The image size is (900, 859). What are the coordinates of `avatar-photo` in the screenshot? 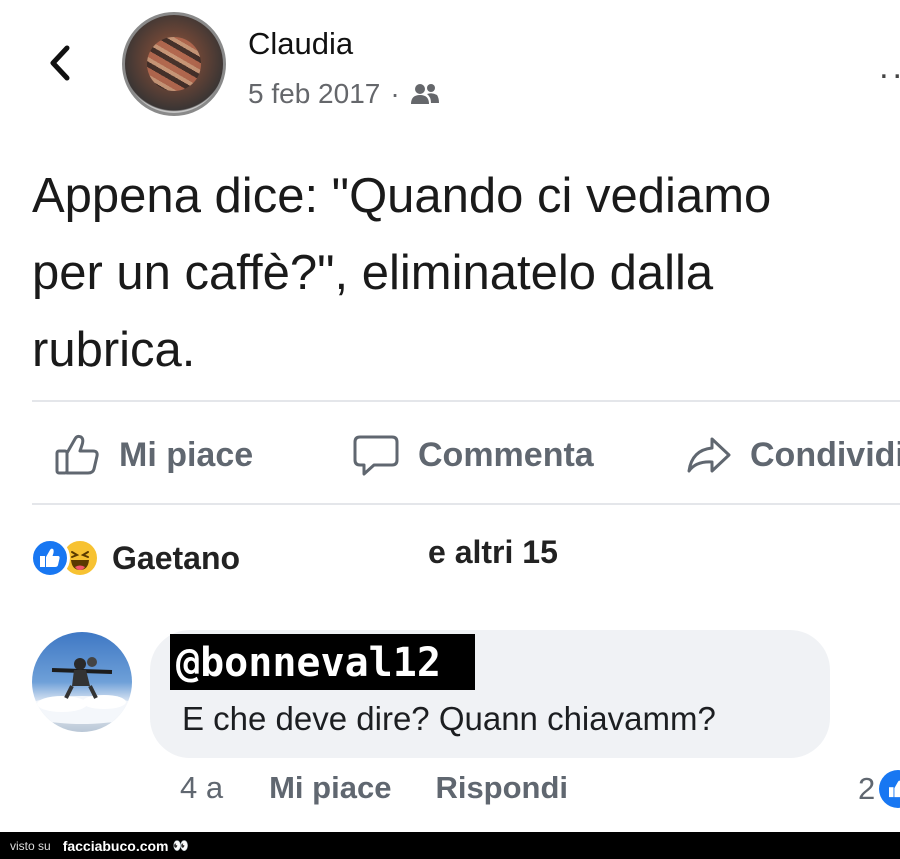 It's located at (174, 64).